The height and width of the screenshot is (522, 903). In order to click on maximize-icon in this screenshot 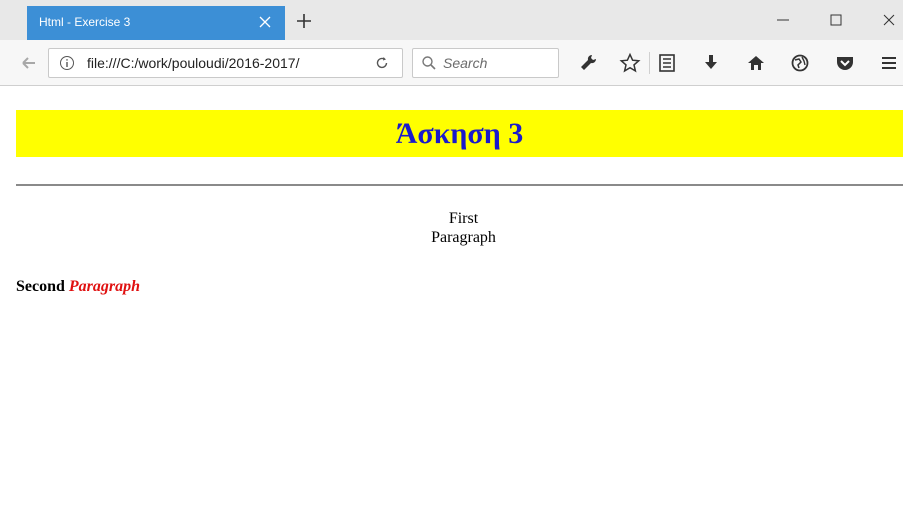, I will do `click(836, 20)`.